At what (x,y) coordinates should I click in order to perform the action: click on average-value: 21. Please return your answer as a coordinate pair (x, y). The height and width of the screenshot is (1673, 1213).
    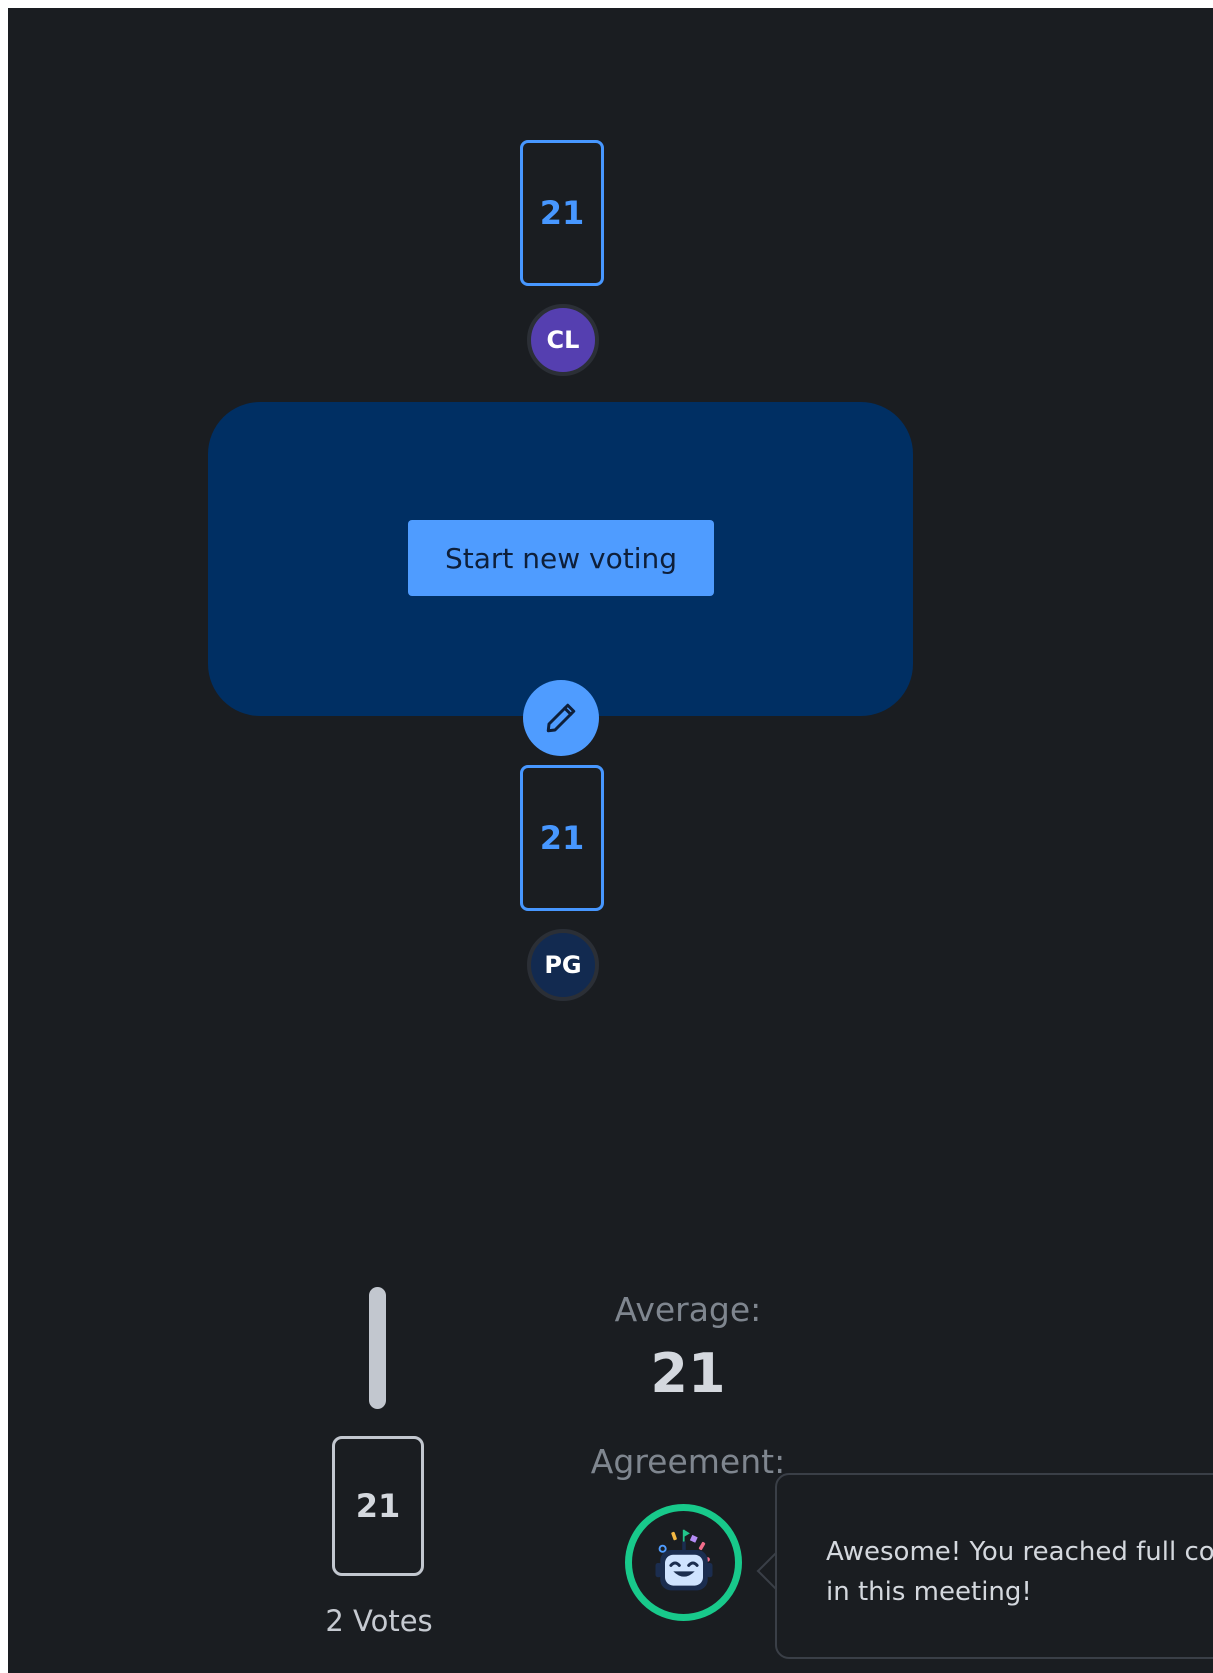
    Looking at the image, I should click on (688, 1373).